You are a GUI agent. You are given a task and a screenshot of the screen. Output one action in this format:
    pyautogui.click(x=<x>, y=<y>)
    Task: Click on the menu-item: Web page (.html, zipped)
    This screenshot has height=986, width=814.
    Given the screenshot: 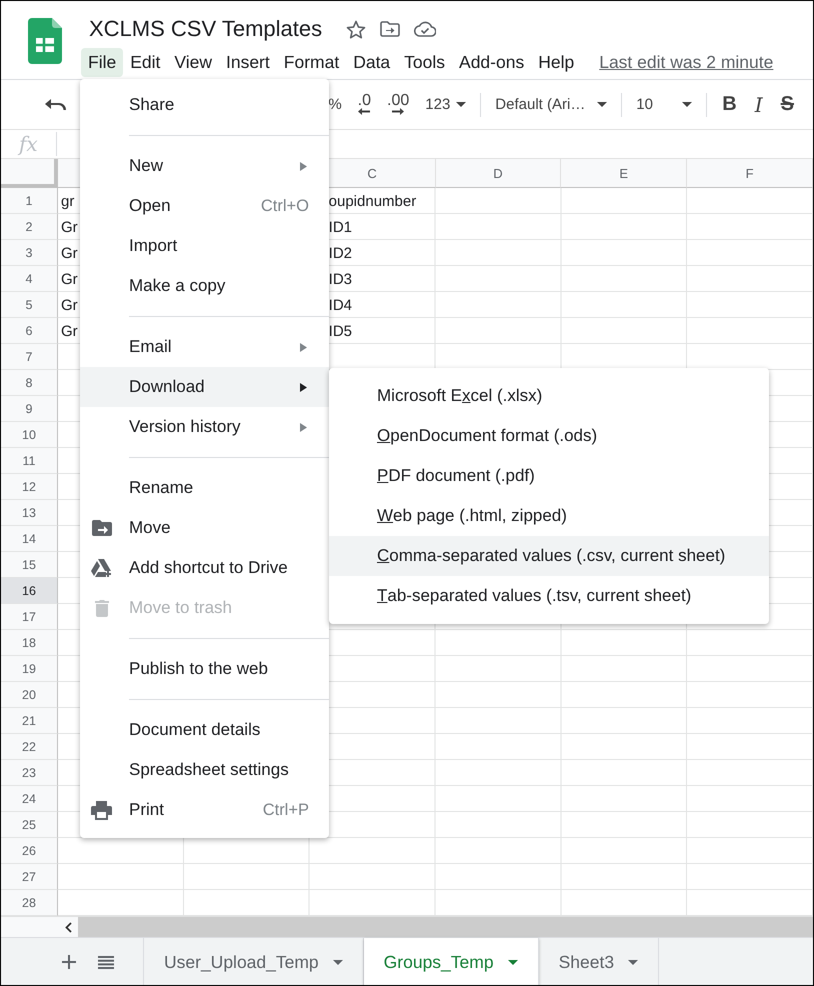 What is the action you would take?
    pyautogui.click(x=549, y=516)
    